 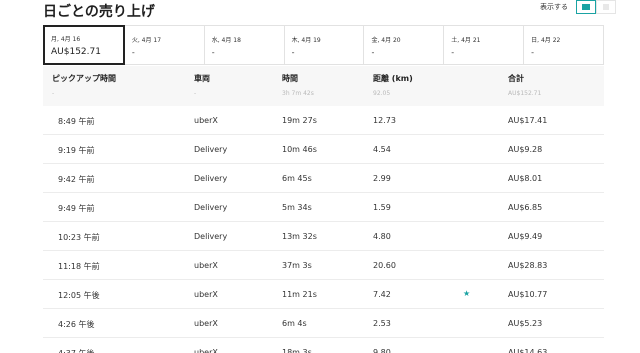 I want to click on day-label: 月, 4月 16, so click(x=66, y=39).